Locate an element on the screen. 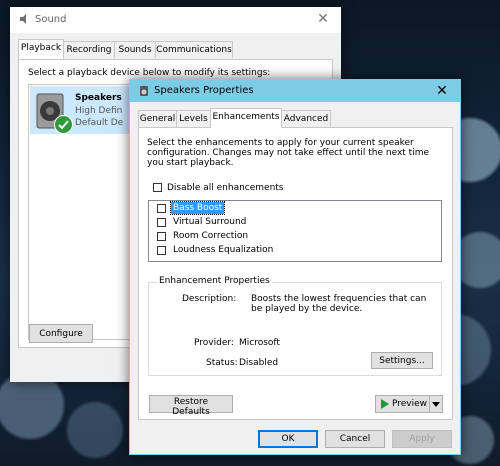  preview-split-button: Preview is located at coordinates (409, 404).